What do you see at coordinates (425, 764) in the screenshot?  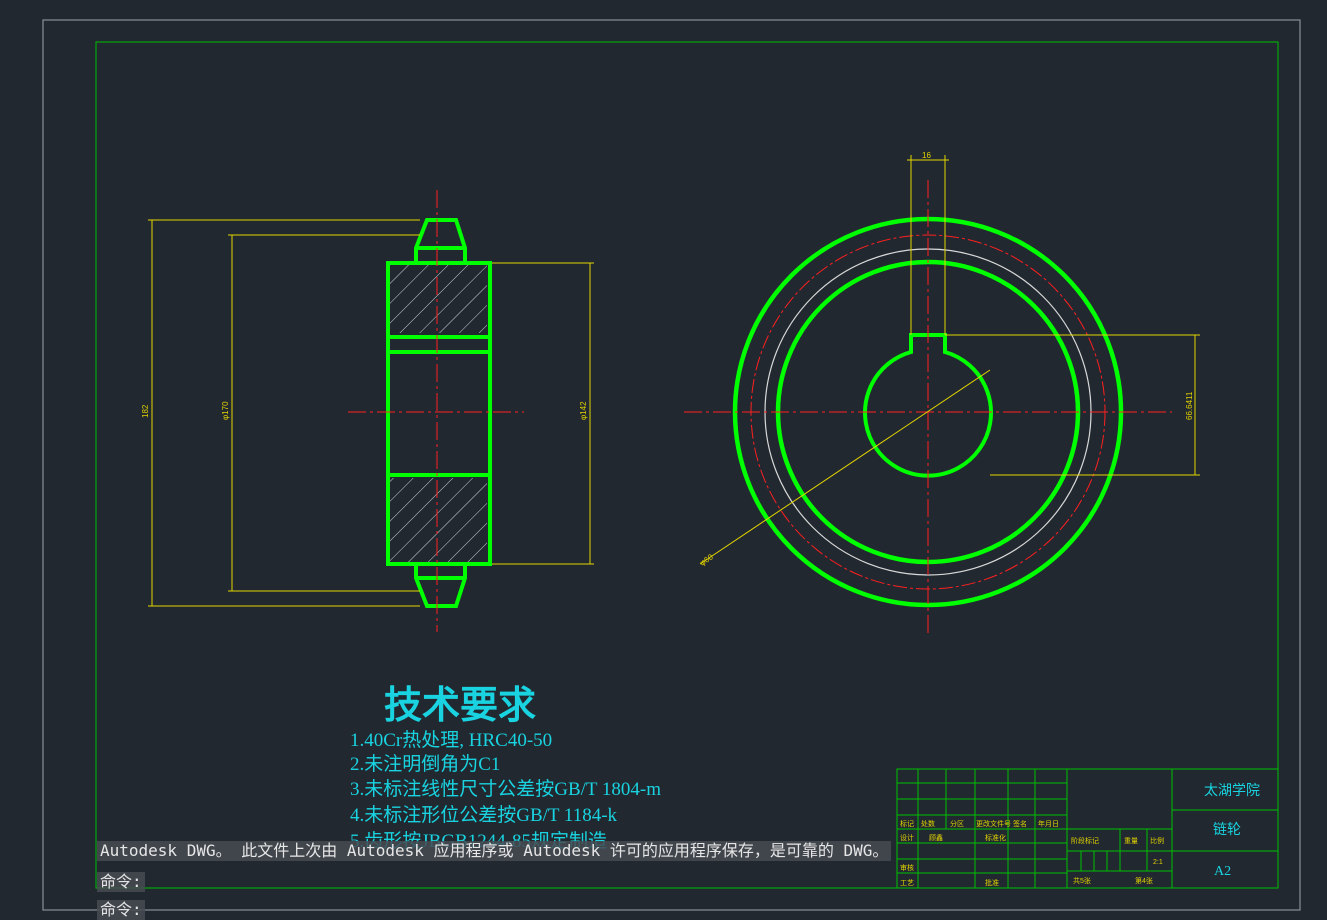 I see `tech-req-line-2: 2.未注明倒角为C1` at bounding box center [425, 764].